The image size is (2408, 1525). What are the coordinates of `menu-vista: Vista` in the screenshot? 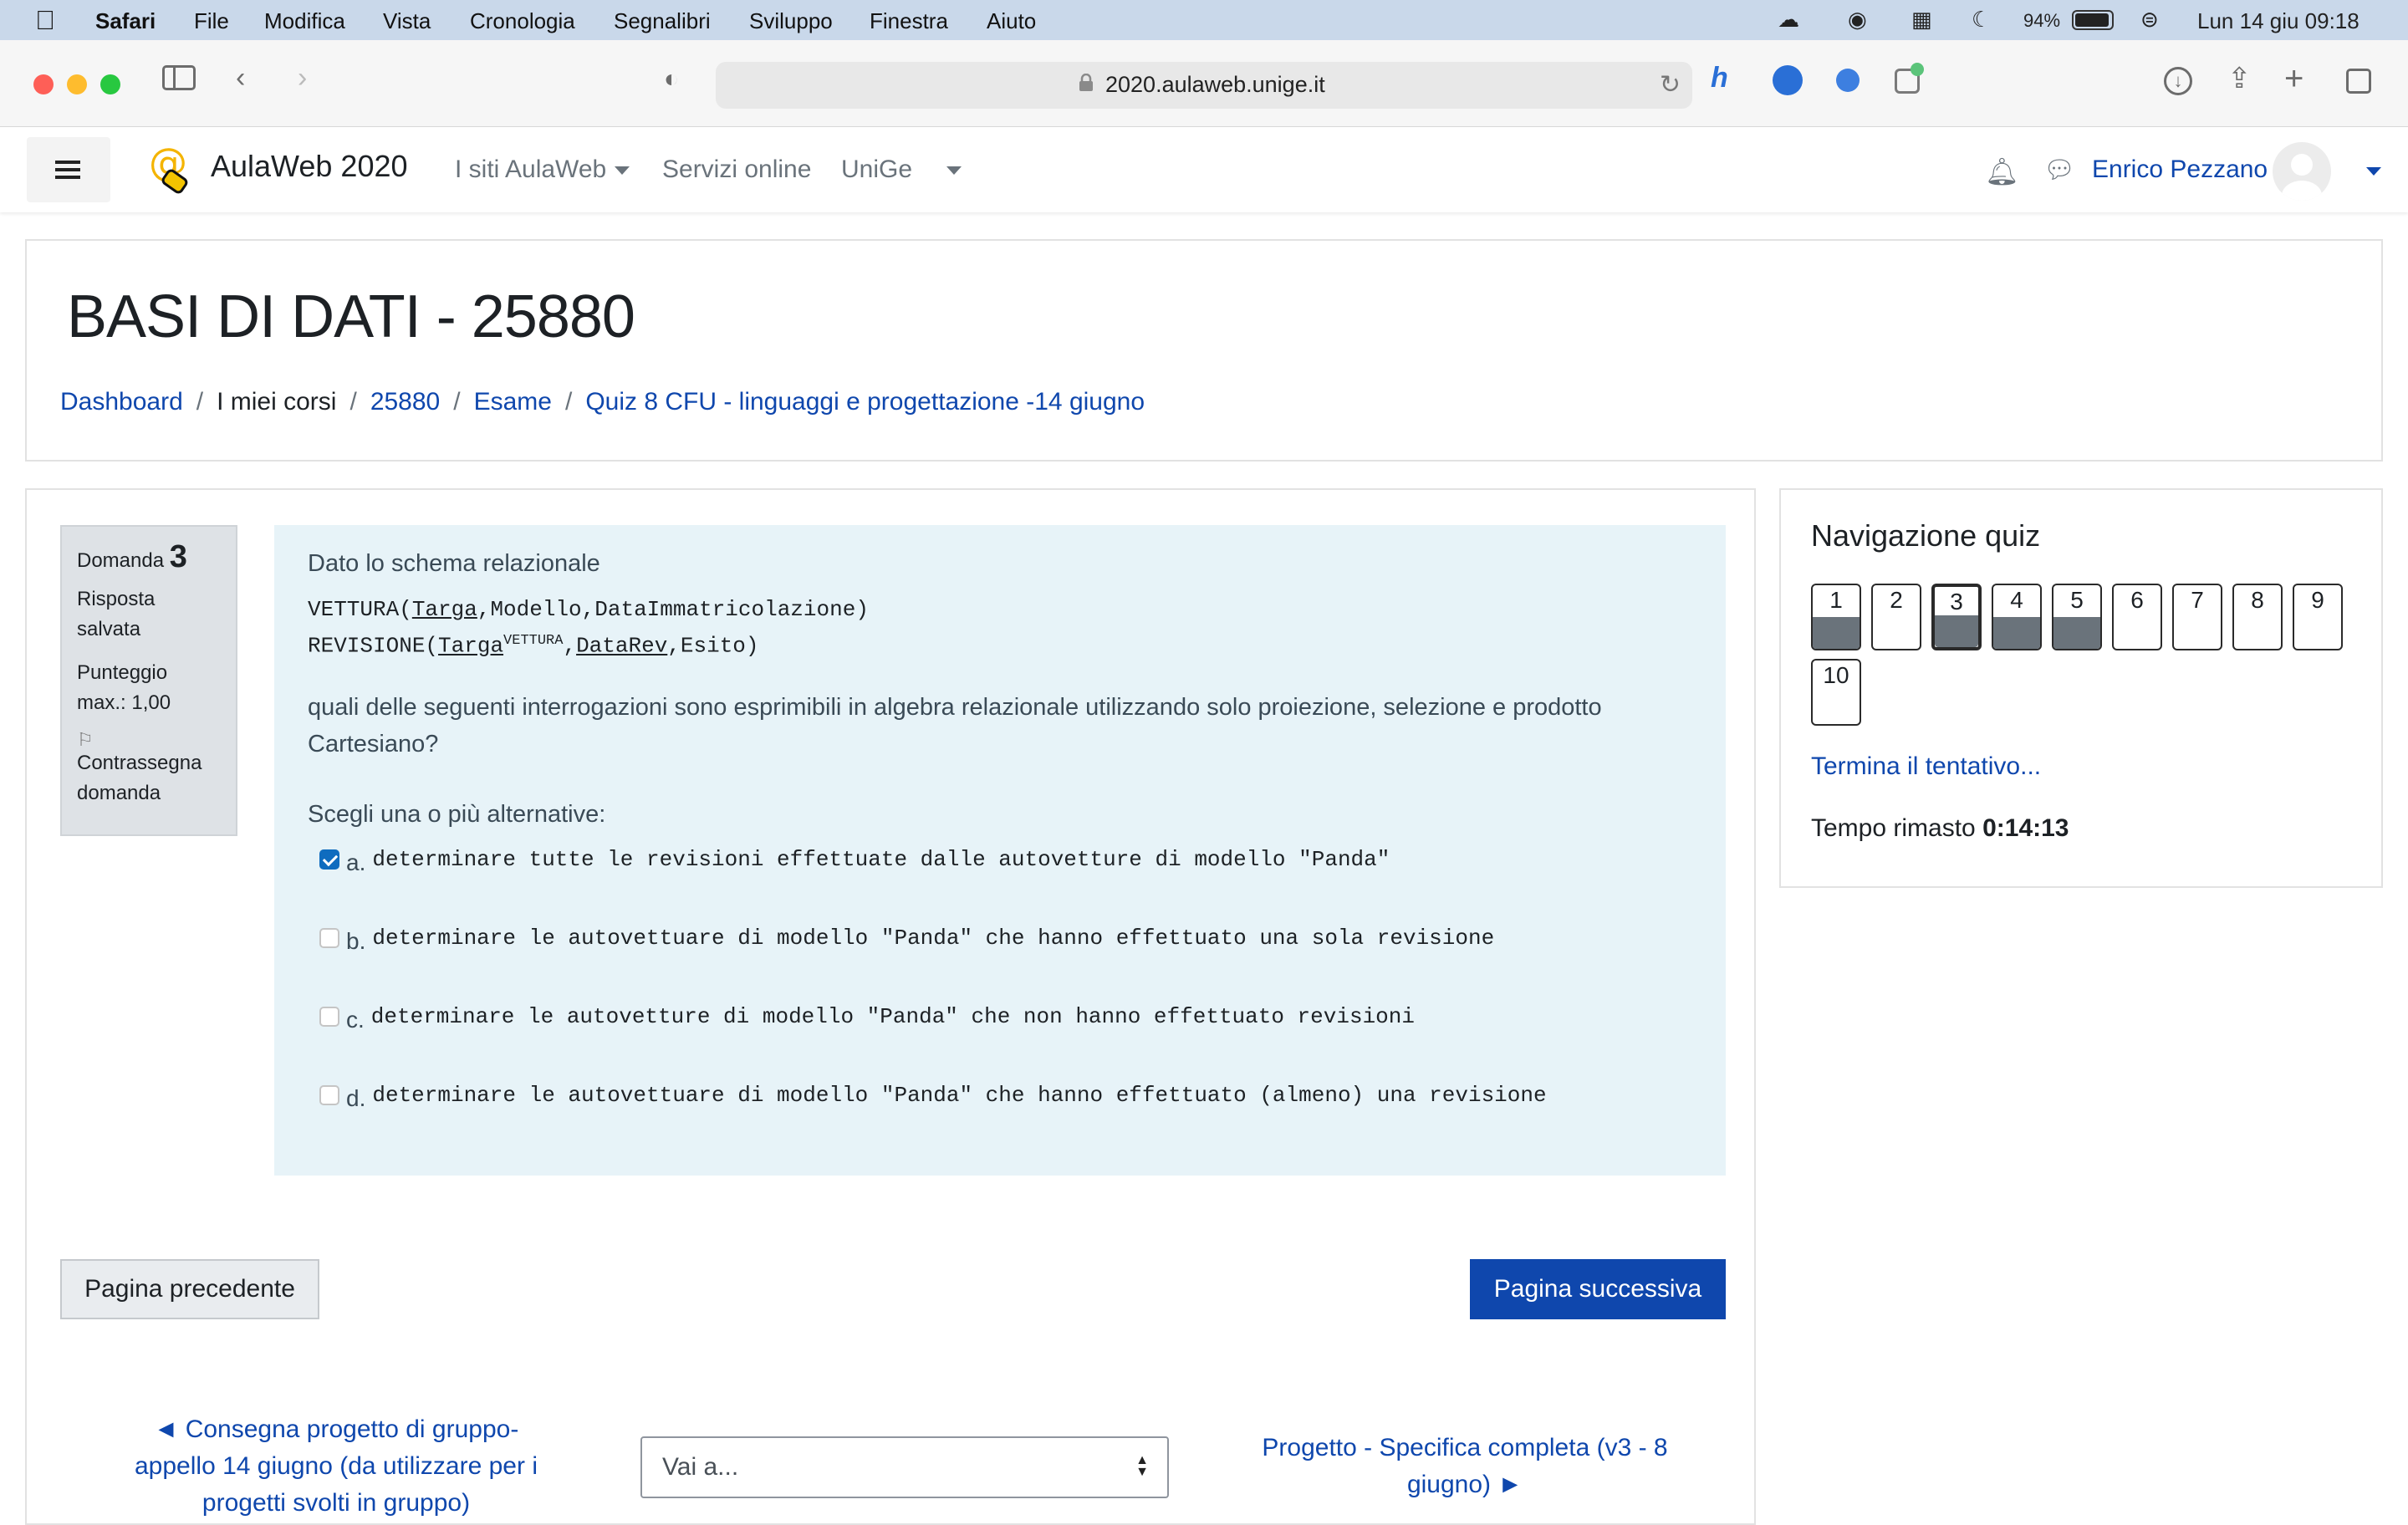 It's located at (407, 21).